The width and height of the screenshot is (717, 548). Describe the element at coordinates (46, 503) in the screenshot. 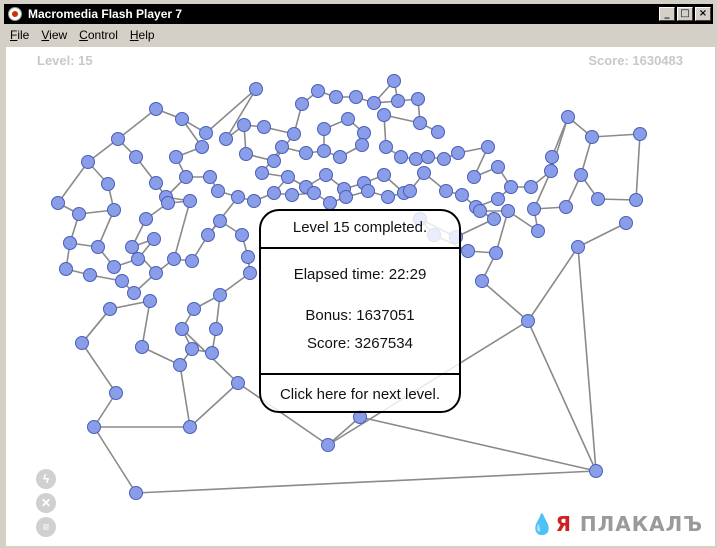

I see `close-icon: ✕` at that location.